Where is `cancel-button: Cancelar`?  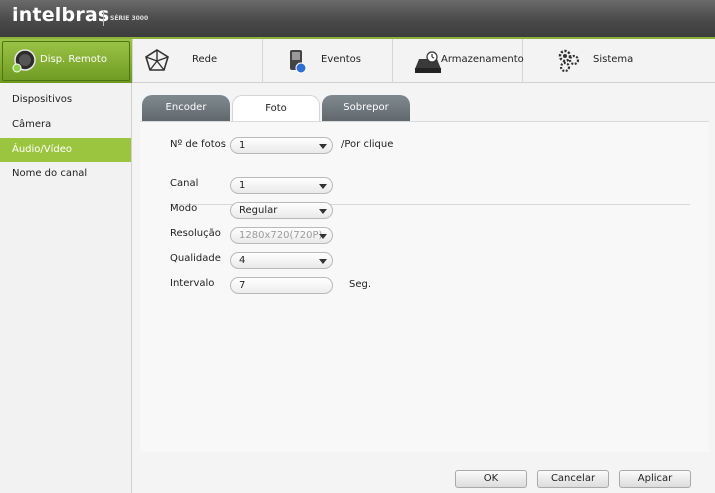
cancel-button: Cancelar is located at coordinates (573, 479).